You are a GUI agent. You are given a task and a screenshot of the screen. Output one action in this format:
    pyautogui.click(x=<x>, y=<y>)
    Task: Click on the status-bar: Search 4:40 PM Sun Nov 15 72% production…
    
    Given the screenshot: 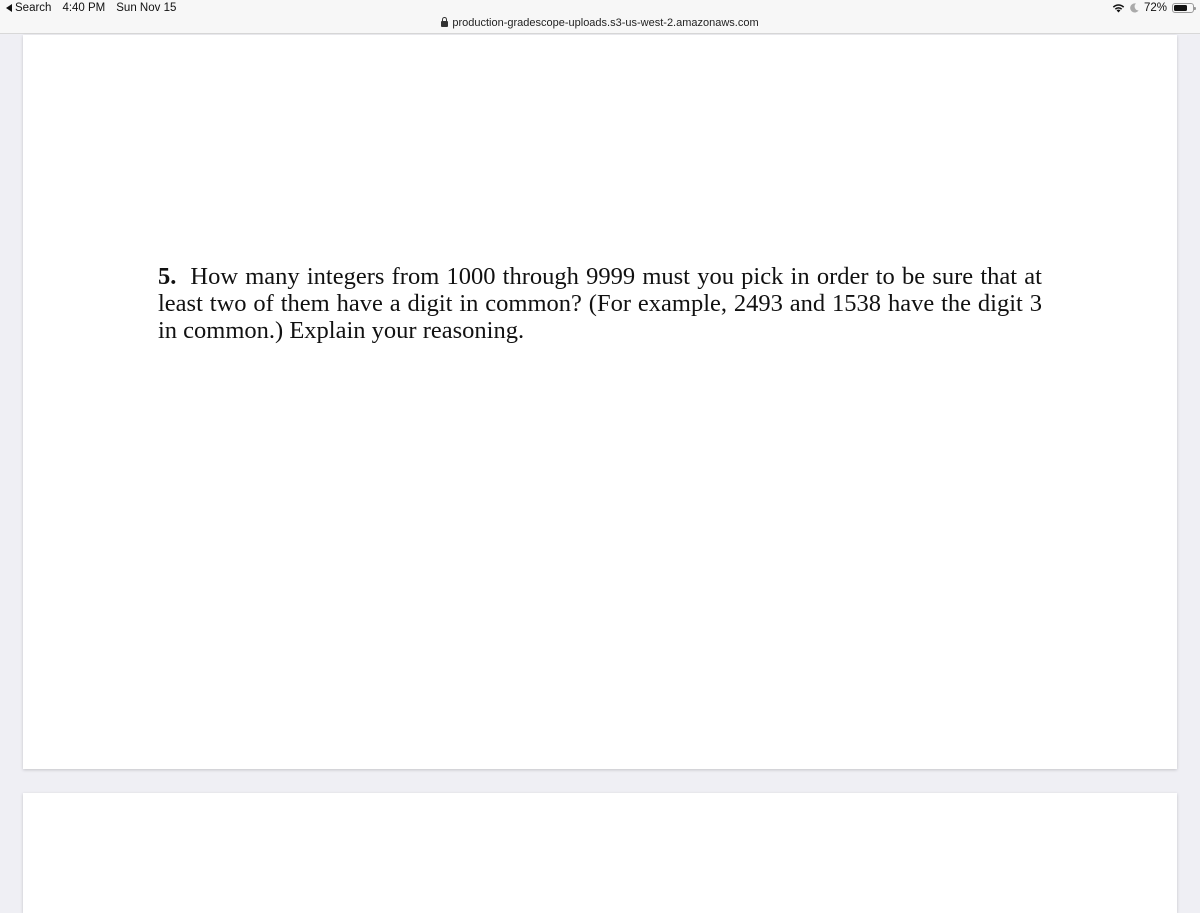 What is the action you would take?
    pyautogui.click(x=600, y=17)
    